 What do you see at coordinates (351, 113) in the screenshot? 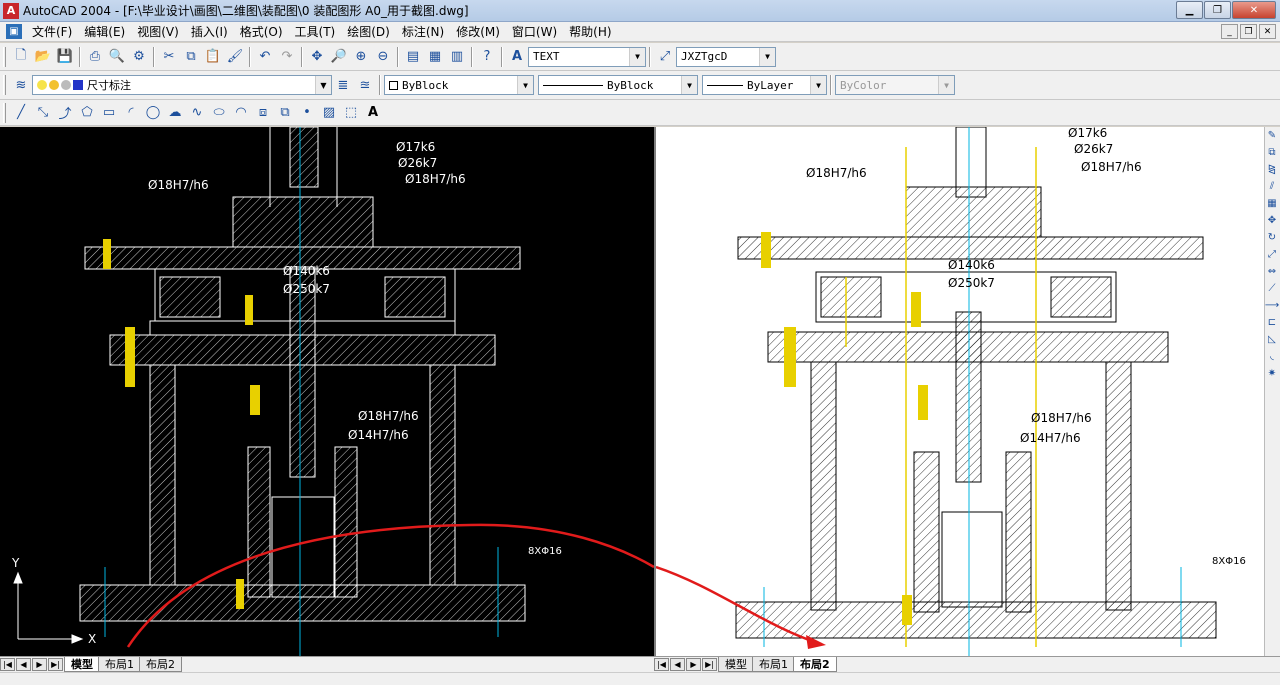
I see `region-icon: ⬚` at bounding box center [351, 113].